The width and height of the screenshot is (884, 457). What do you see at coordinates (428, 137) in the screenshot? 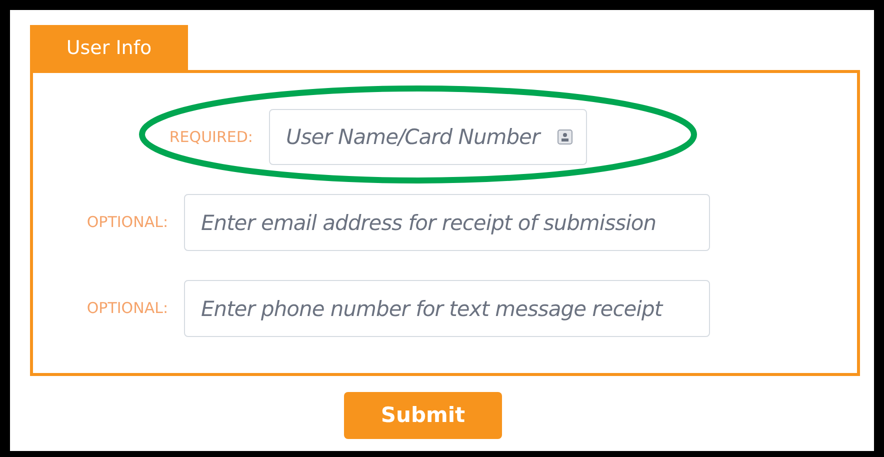
I see `input-field: User Name/Card Number` at bounding box center [428, 137].